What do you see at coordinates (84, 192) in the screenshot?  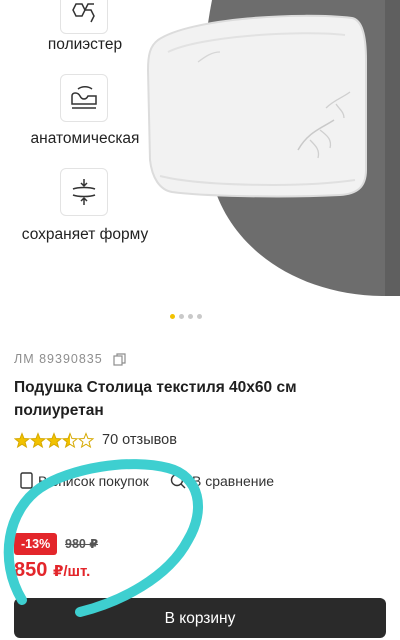 I see `compress-icon` at bounding box center [84, 192].